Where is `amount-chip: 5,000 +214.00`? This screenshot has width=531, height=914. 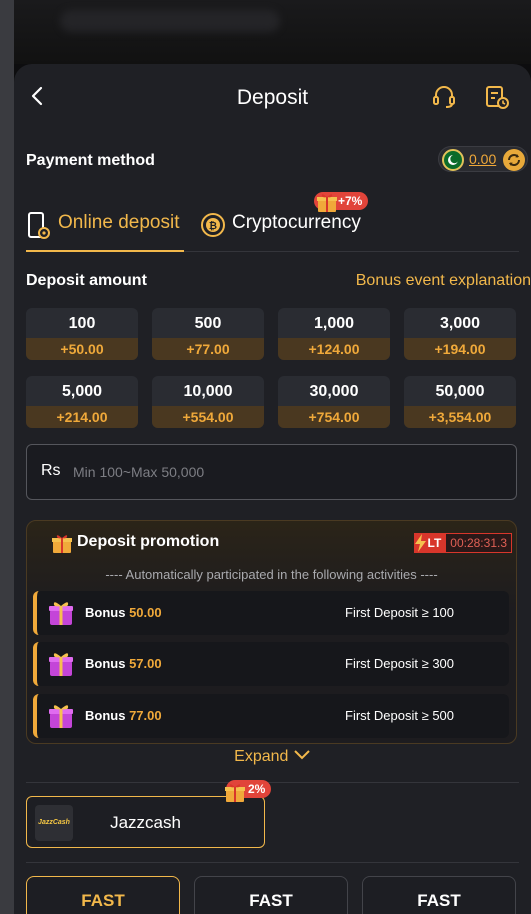
amount-chip: 5,000 +214.00 is located at coordinates (82, 402).